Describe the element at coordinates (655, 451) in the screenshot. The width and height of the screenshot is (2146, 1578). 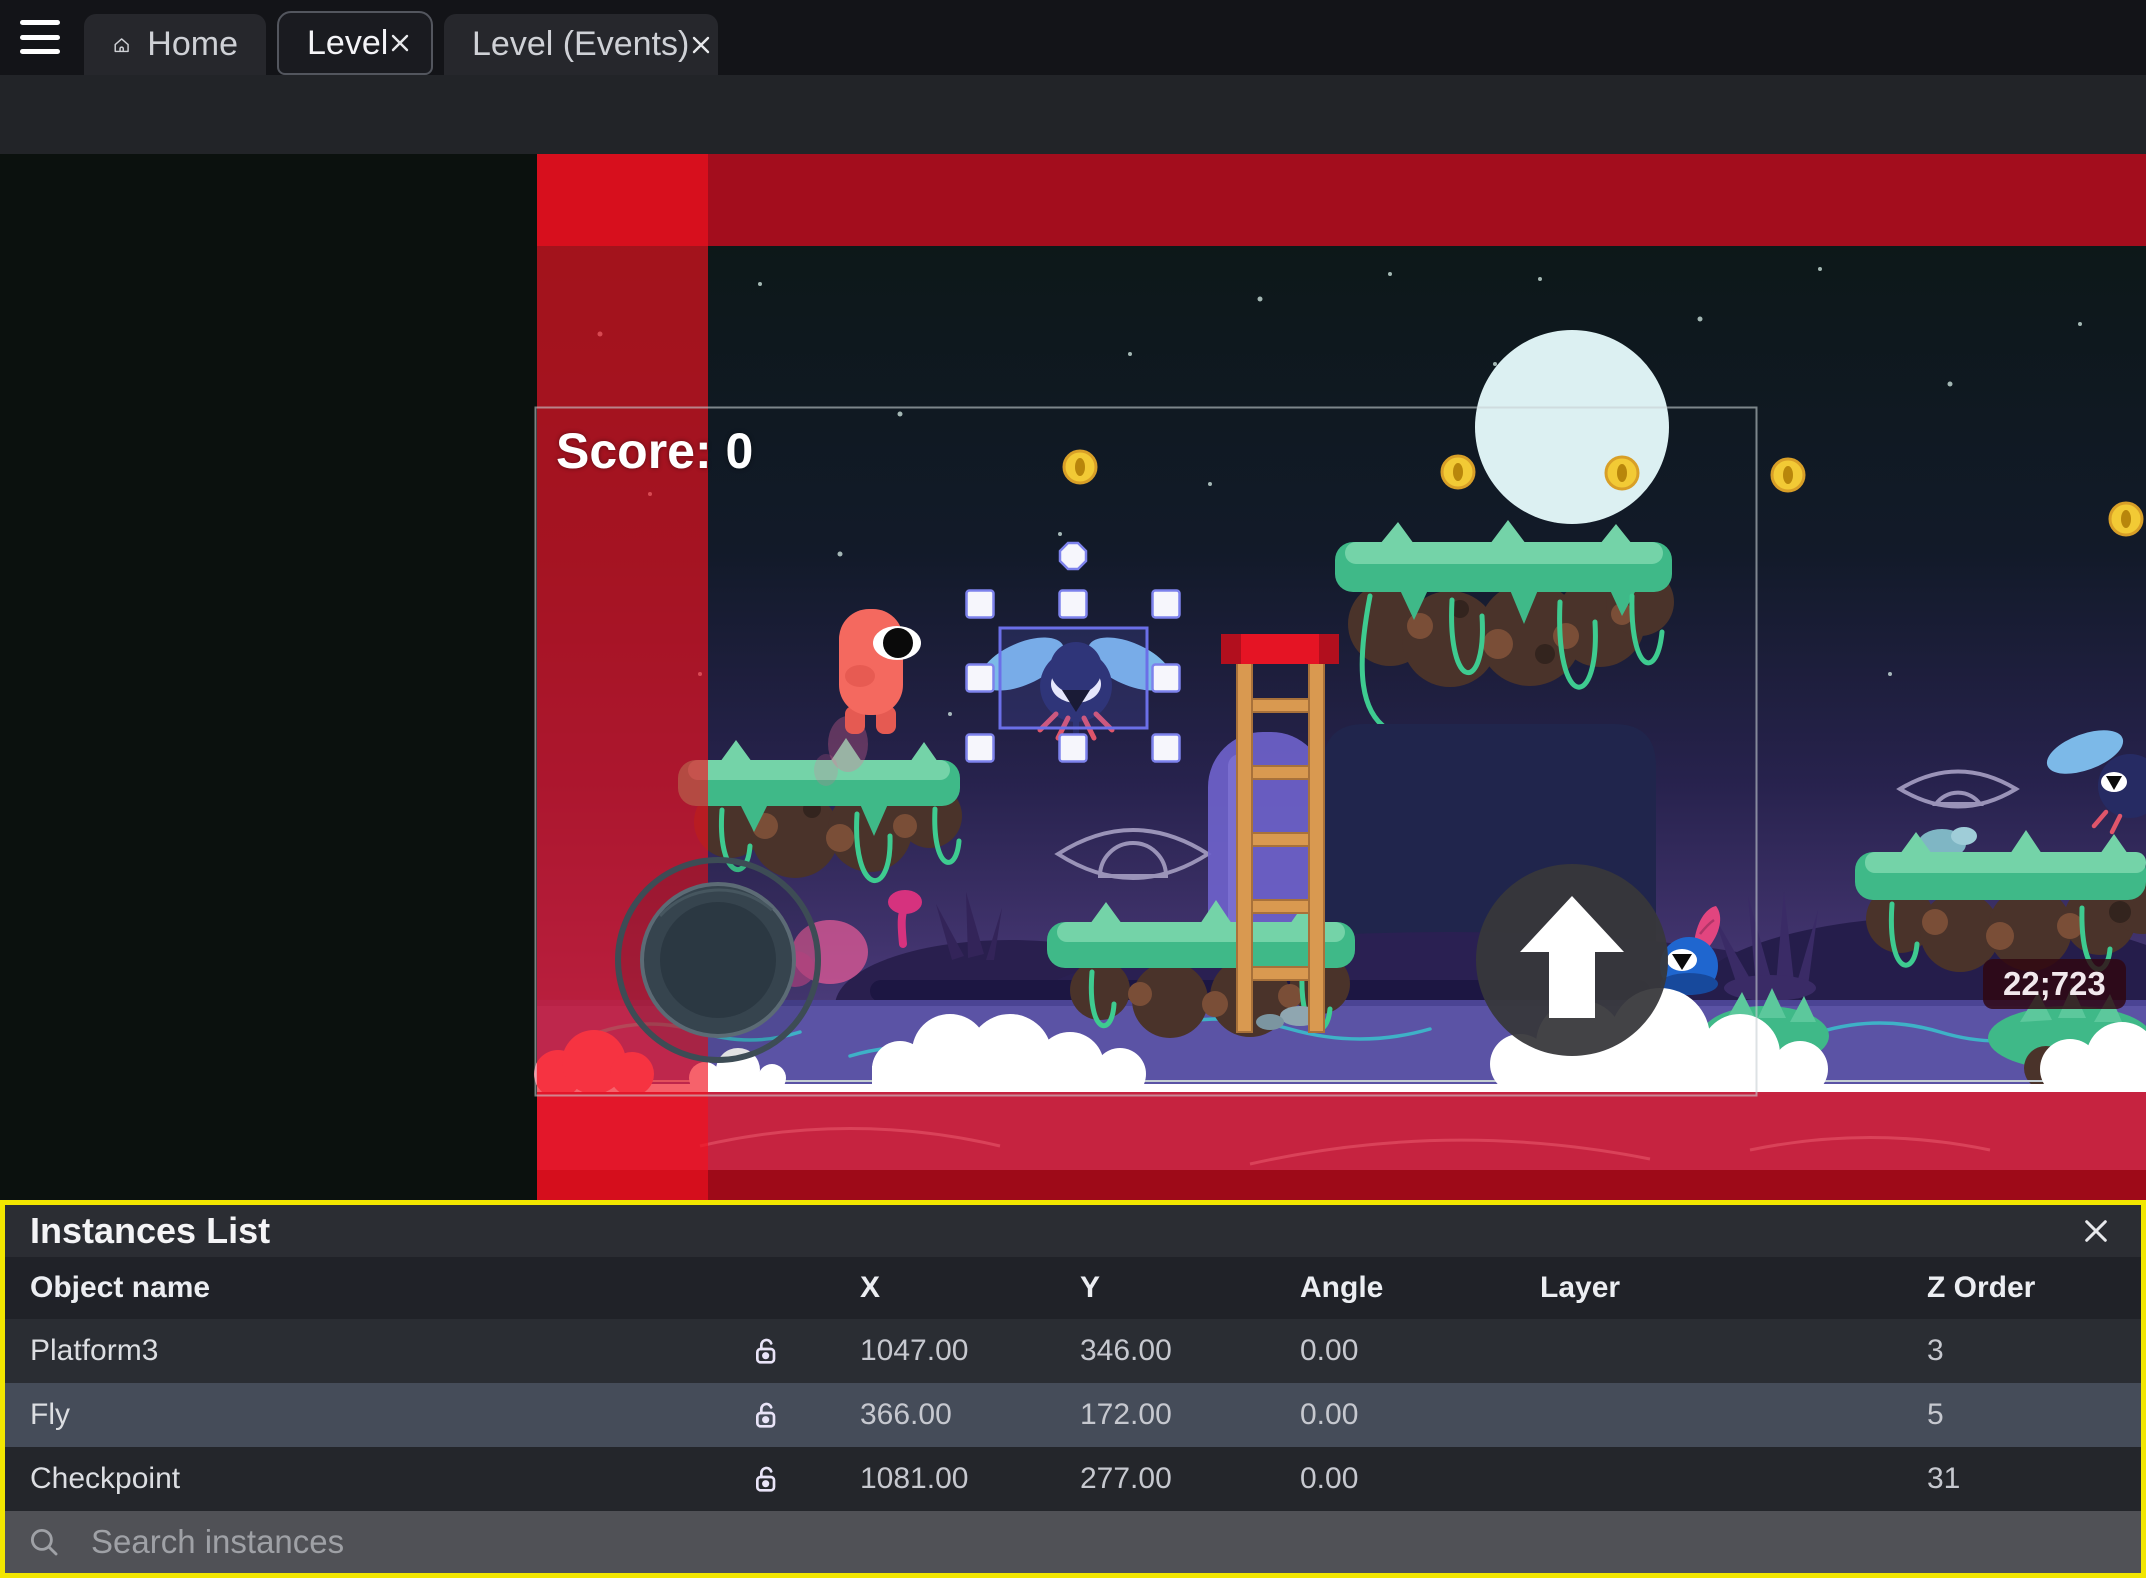
I see `score-hud-text: Score: 0` at that location.